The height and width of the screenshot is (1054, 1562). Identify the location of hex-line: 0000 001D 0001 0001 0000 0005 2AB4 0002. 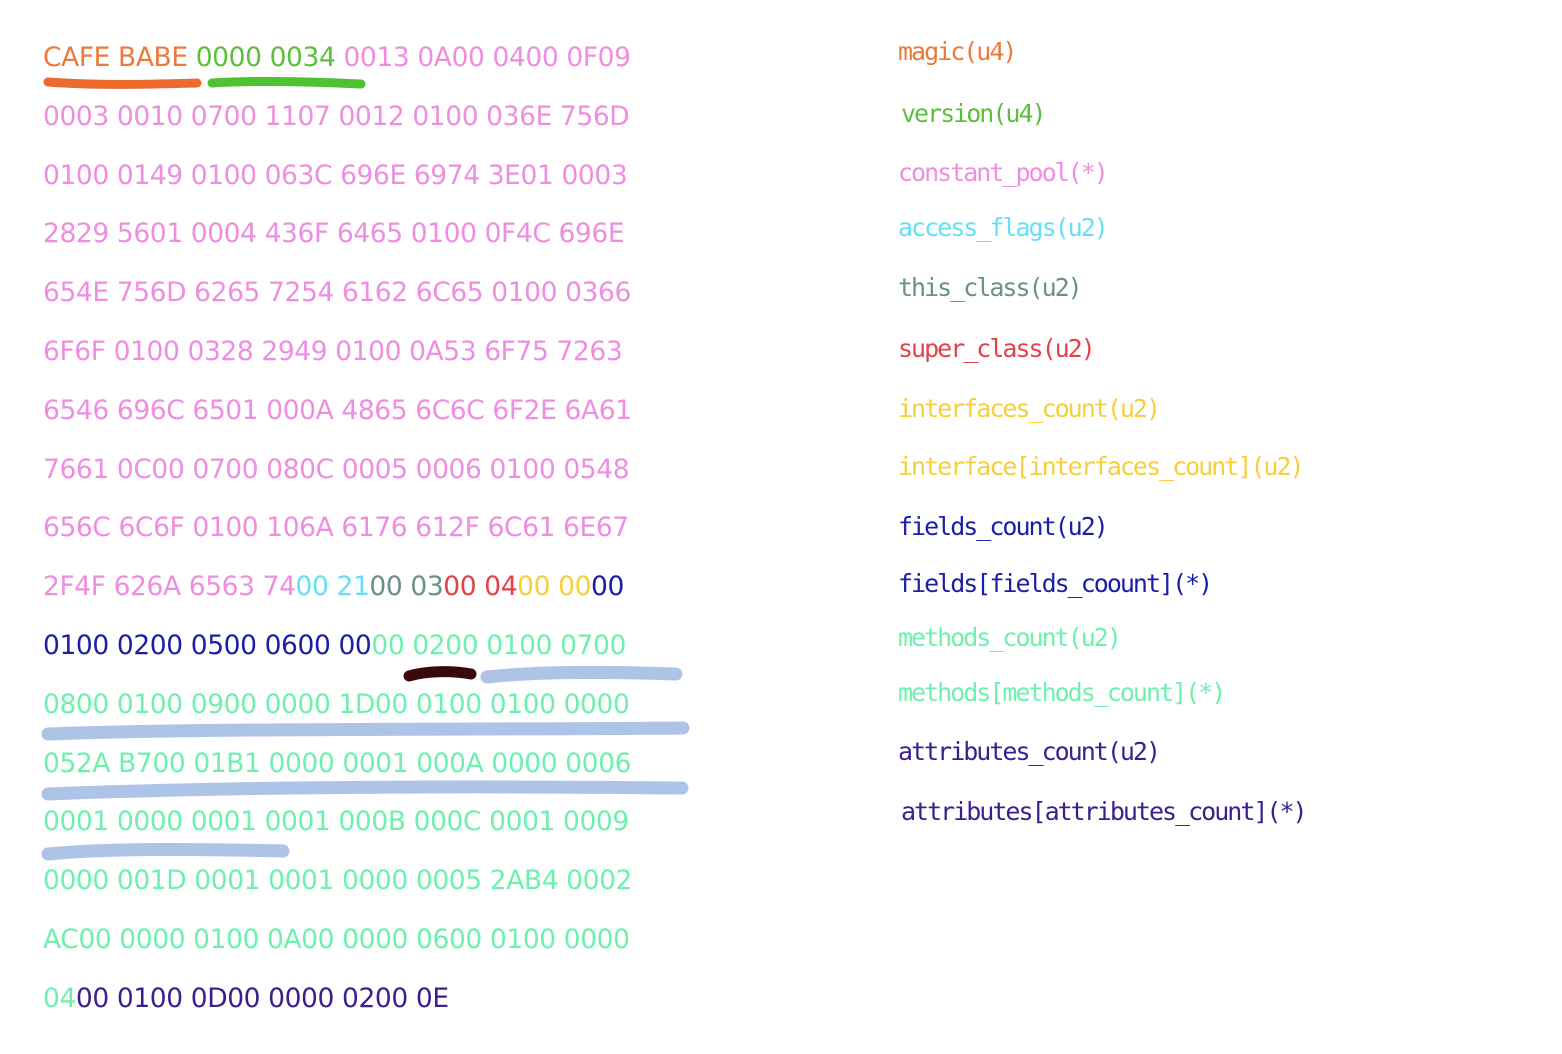
(337, 884).